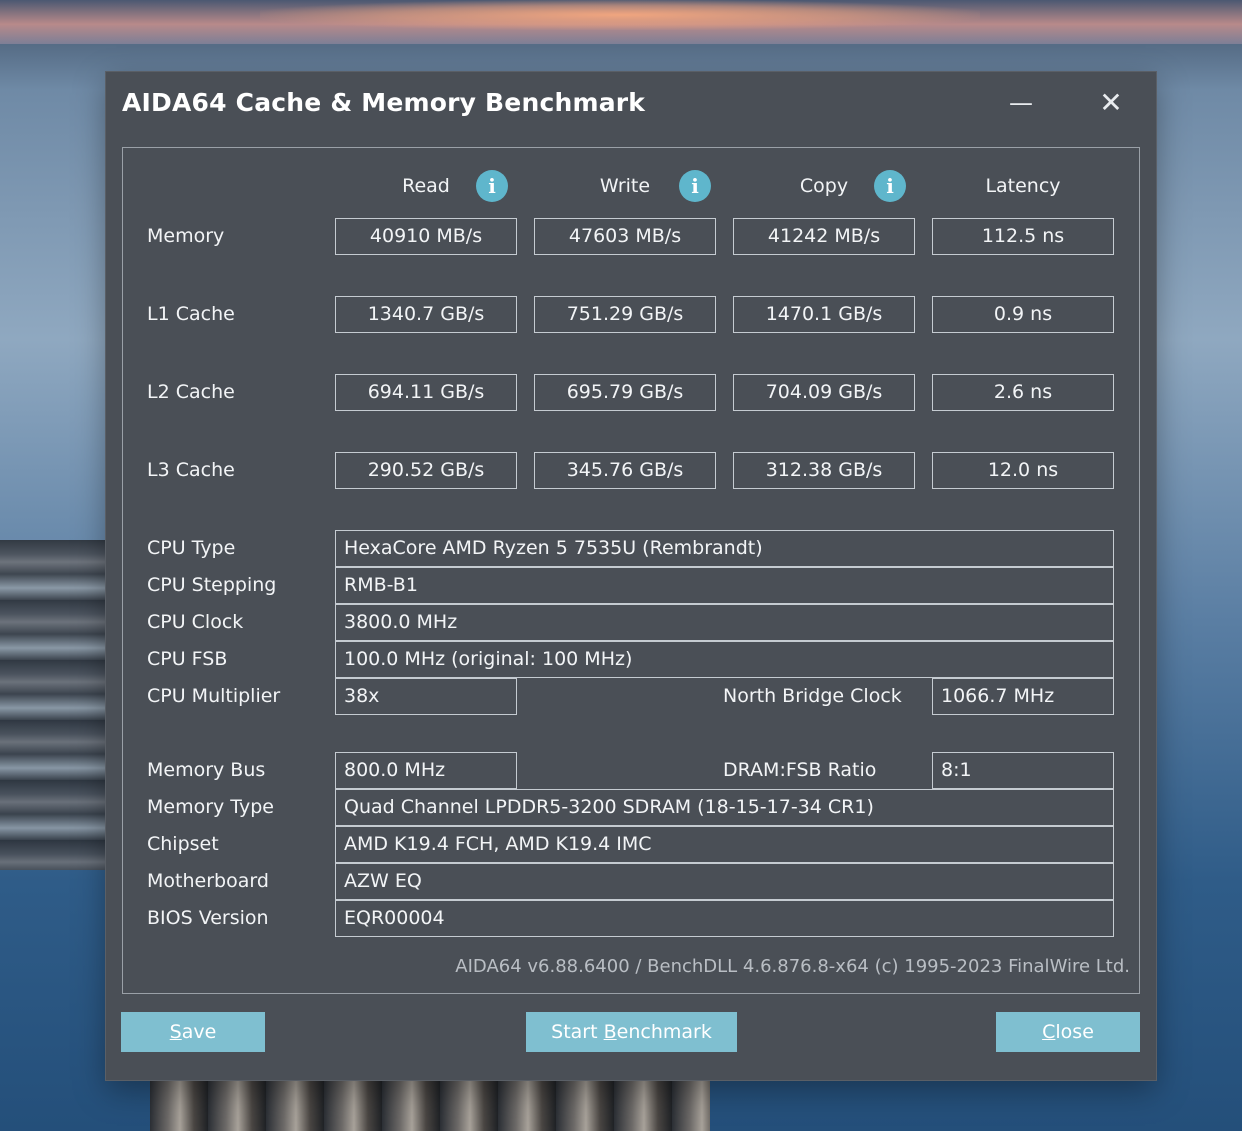 The height and width of the screenshot is (1131, 1242). Describe the element at coordinates (426, 392) in the screenshot. I see `l2-read-value: 694.11 GB/s` at that location.